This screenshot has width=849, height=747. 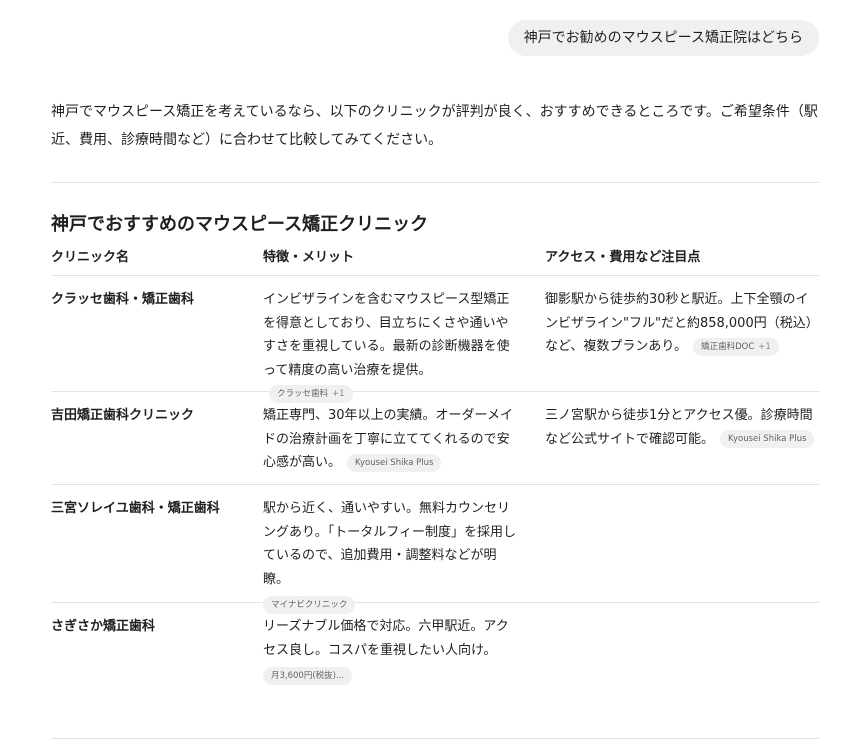 What do you see at coordinates (103, 626) in the screenshot?
I see `clinic-name: さぎさか矯正歯科` at bounding box center [103, 626].